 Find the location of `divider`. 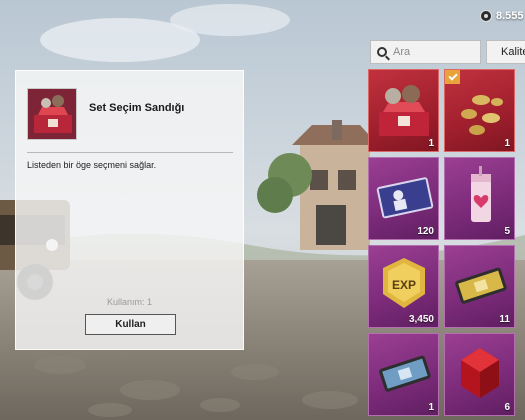

divider is located at coordinates (130, 152).